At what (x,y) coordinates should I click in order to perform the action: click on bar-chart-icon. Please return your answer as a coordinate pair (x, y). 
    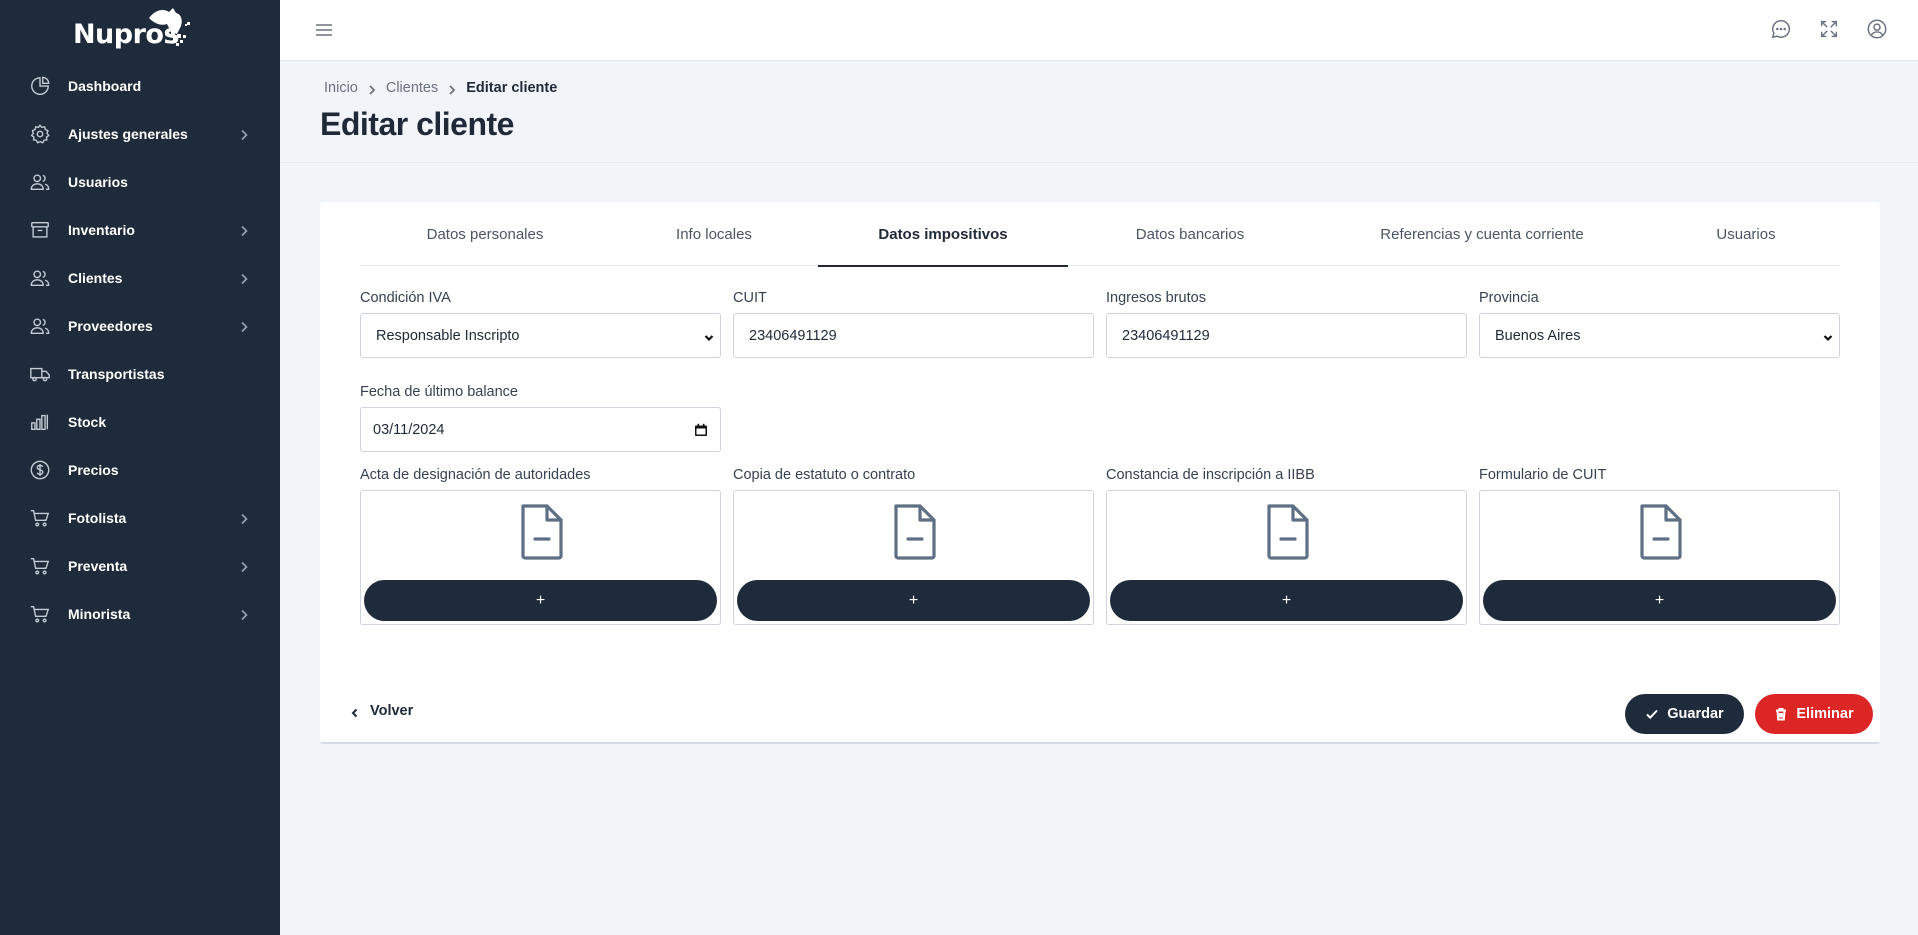
    Looking at the image, I should click on (40, 422).